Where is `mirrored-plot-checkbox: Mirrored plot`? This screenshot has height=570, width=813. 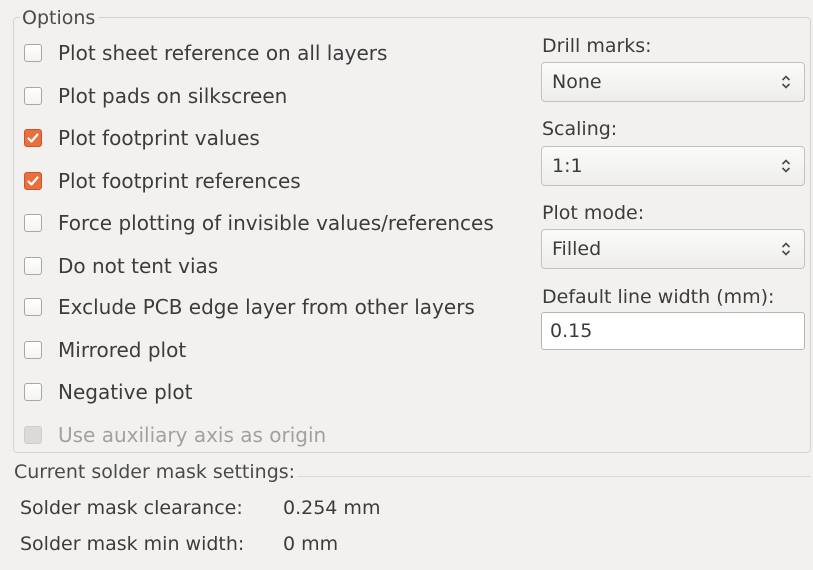
mirrored-plot-checkbox: Mirrored plot is located at coordinates (105, 350).